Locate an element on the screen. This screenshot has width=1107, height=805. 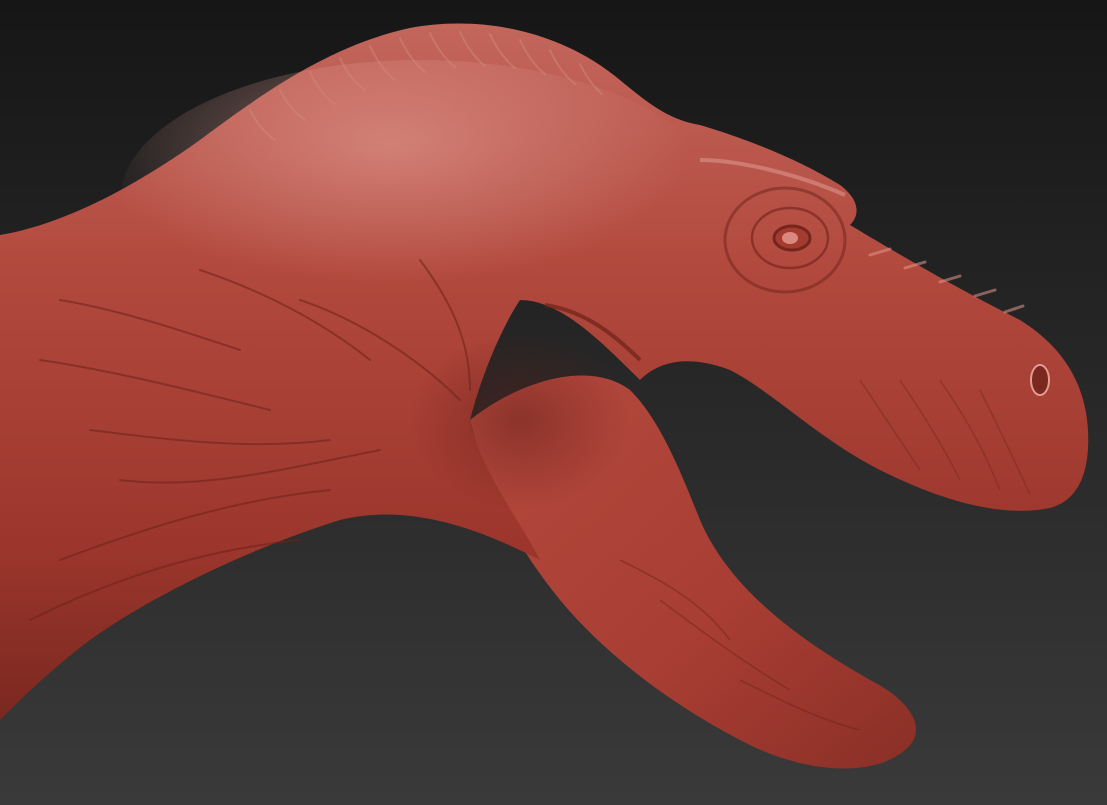
eye is located at coordinates (790, 238).